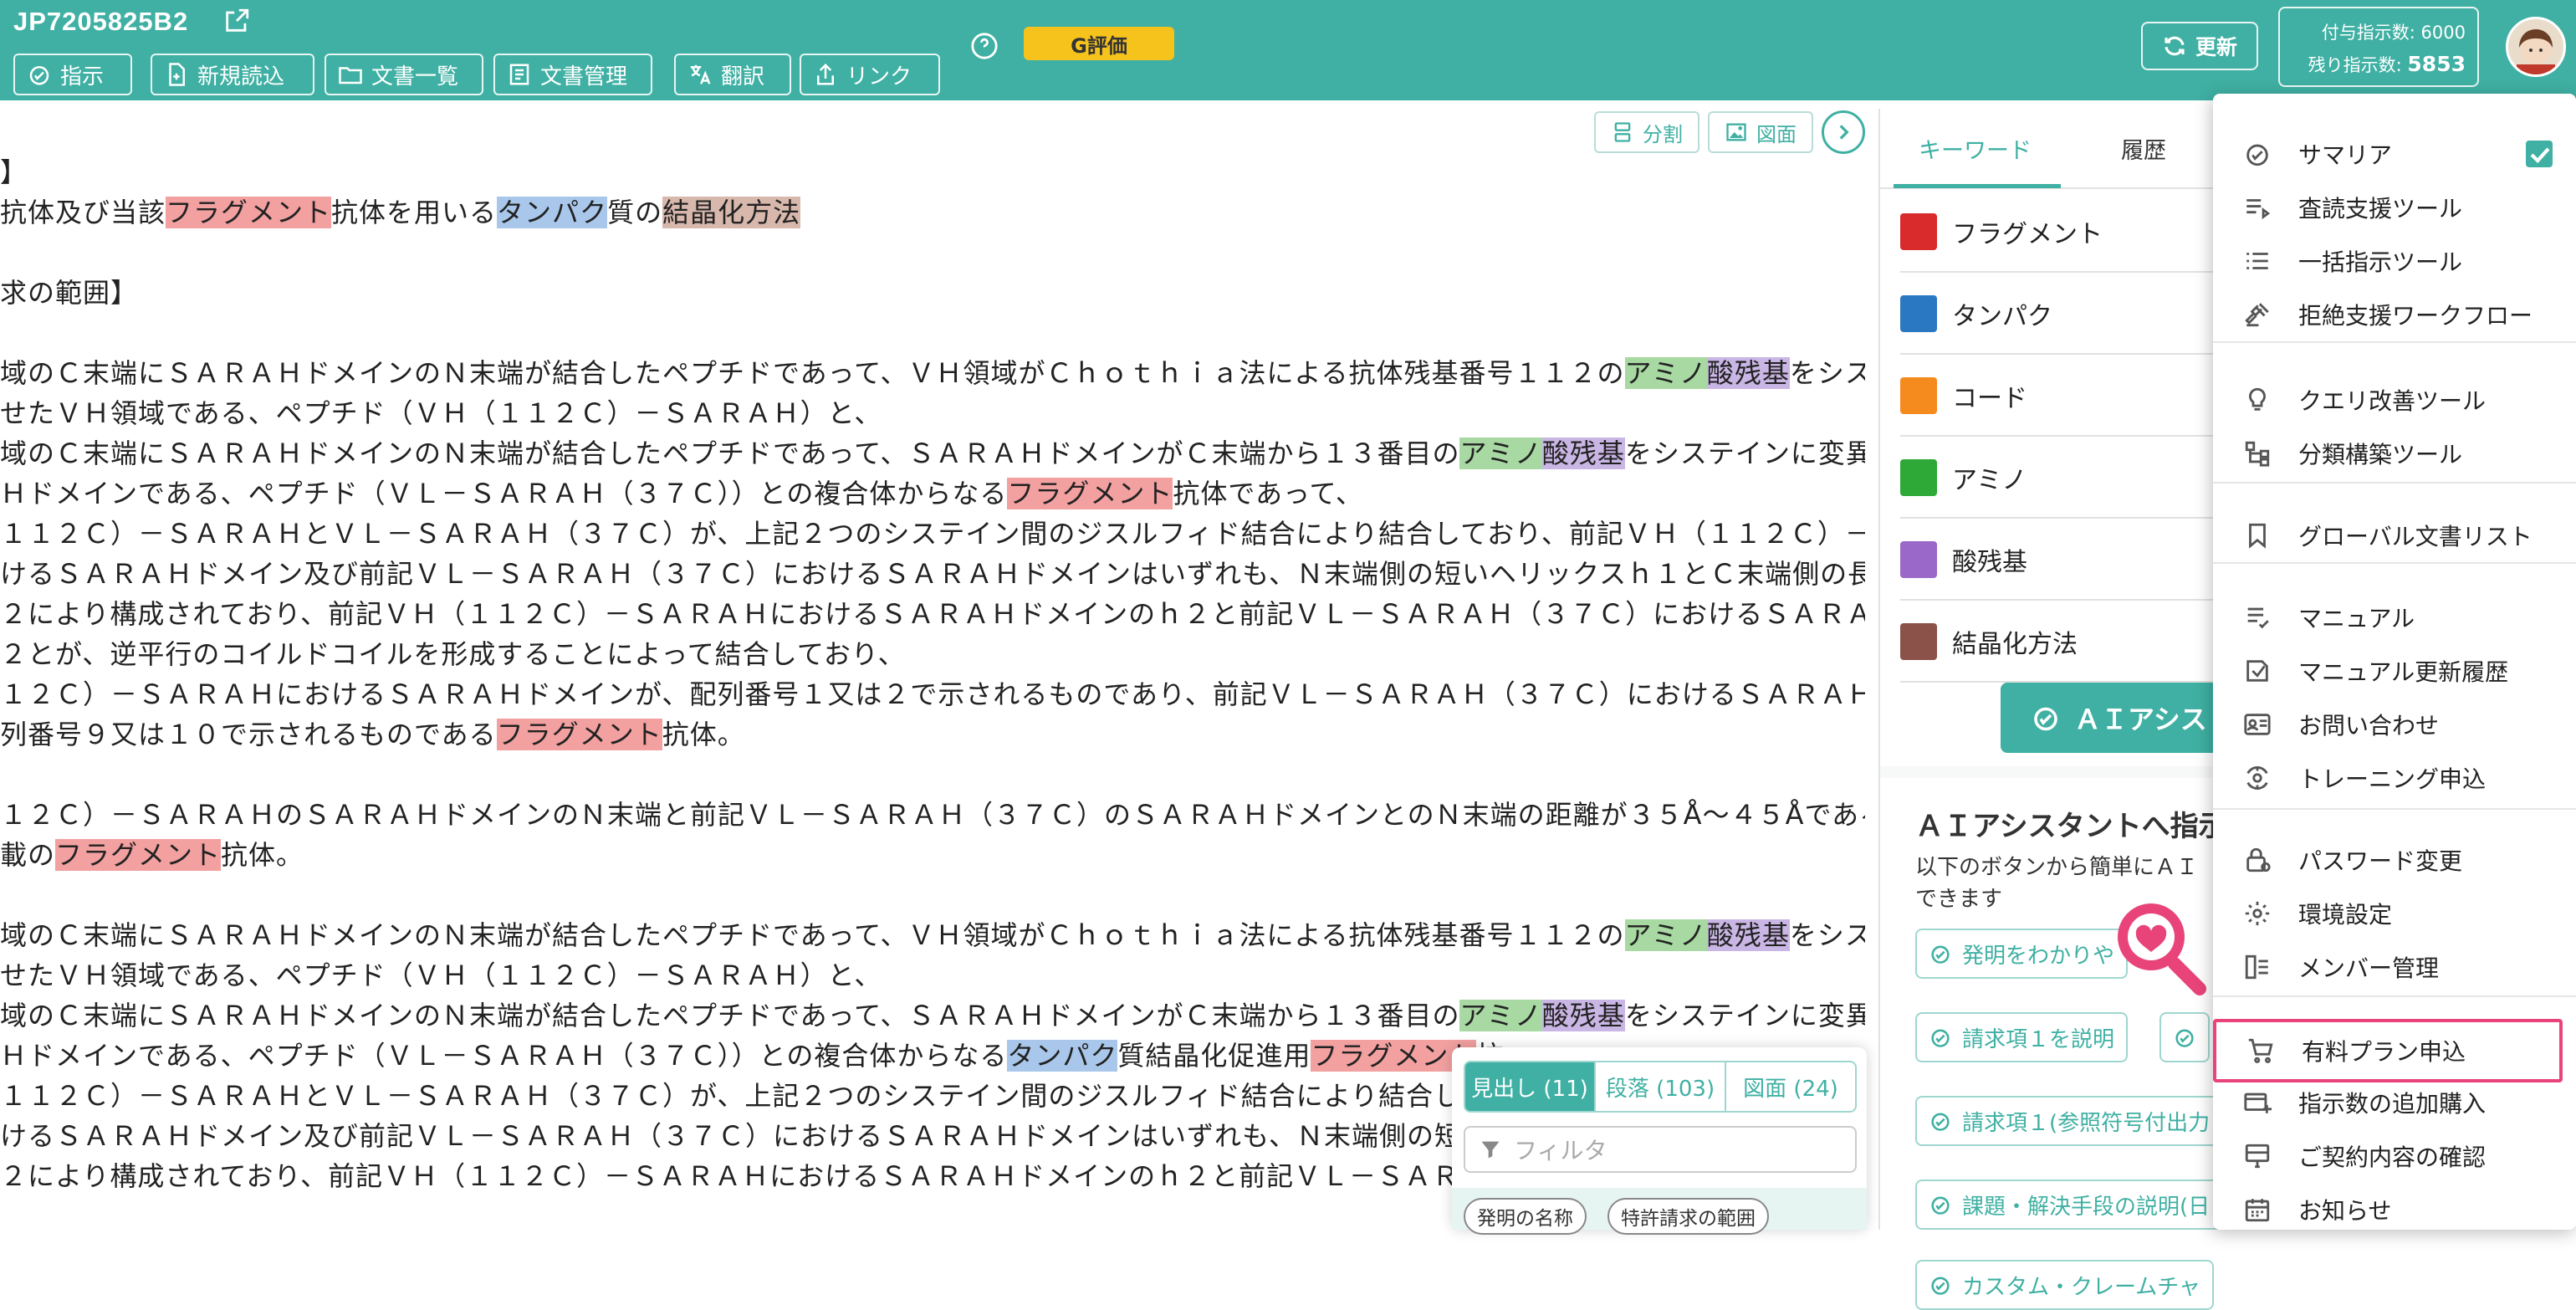  Describe the element at coordinates (2415, 536) in the screenshot. I see `menu-item-label: グローバル文書リスト` at that location.